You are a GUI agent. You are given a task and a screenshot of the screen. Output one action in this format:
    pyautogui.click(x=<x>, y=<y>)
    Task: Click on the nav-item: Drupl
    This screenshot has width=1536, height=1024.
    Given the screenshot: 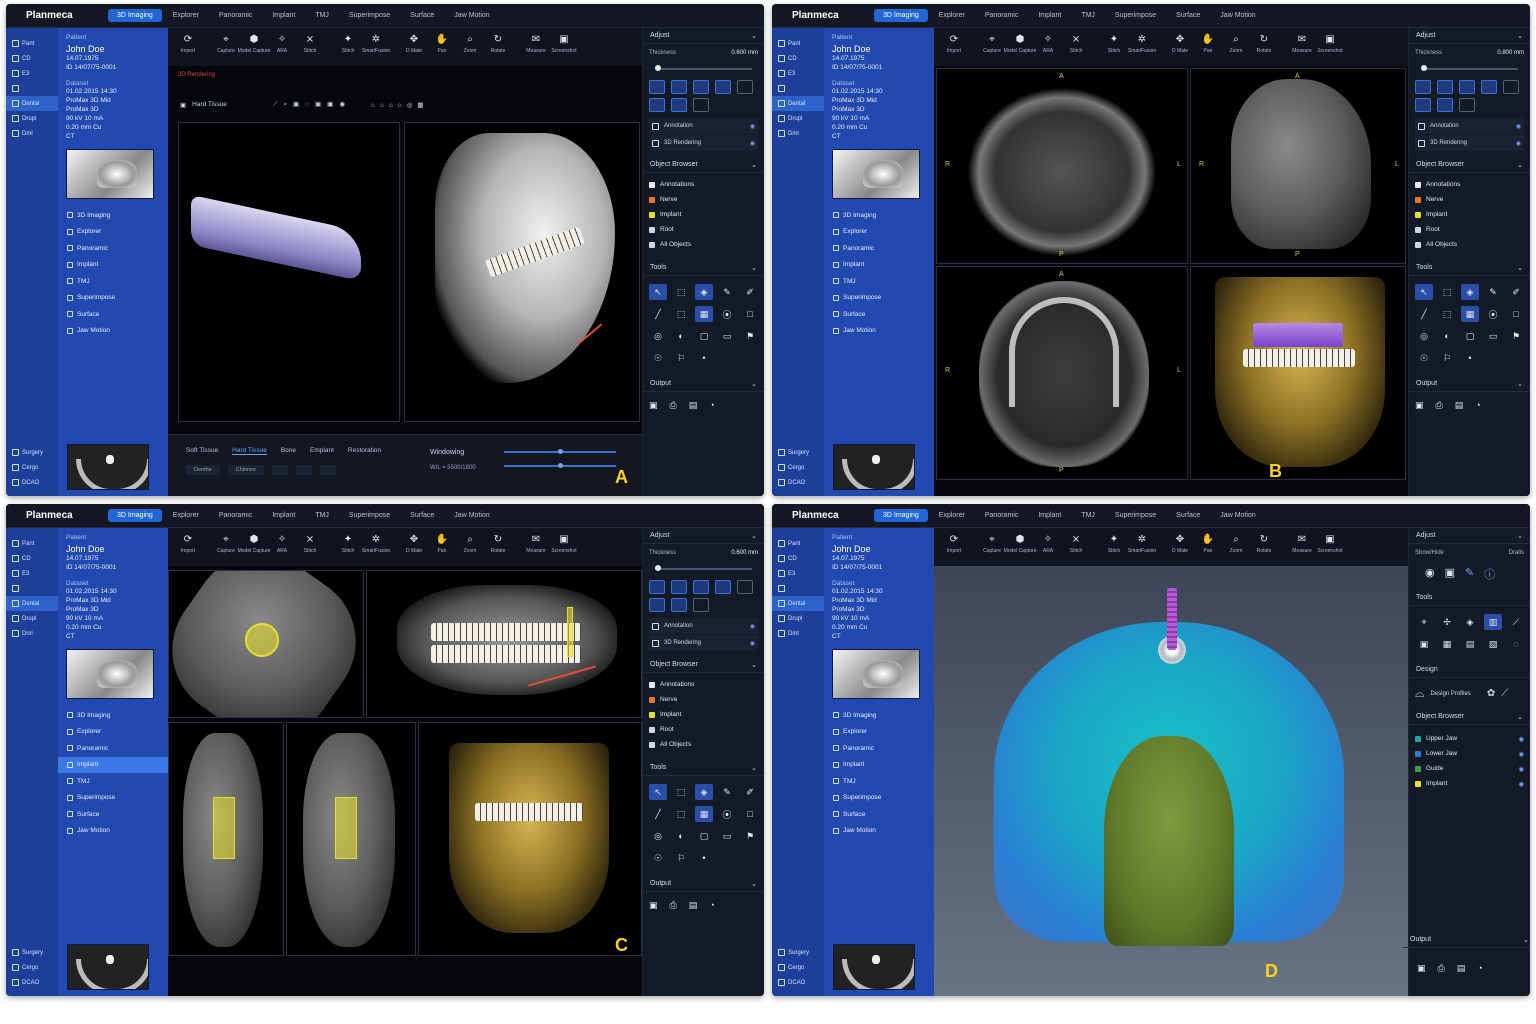 What is the action you would take?
    pyautogui.click(x=798, y=118)
    